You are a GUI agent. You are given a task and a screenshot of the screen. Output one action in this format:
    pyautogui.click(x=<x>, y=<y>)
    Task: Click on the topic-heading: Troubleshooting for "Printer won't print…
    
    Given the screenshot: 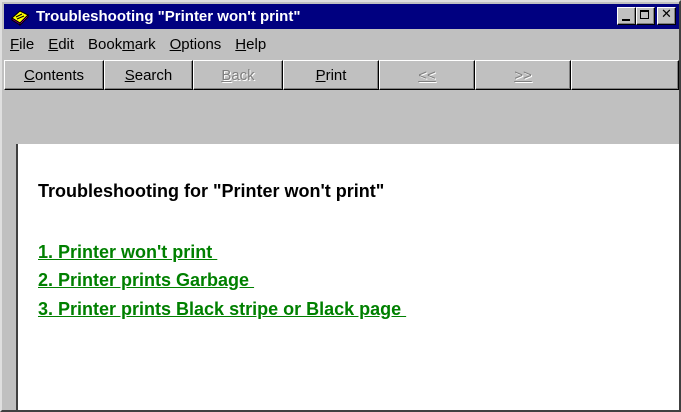 What is the action you would take?
    pyautogui.click(x=211, y=191)
    